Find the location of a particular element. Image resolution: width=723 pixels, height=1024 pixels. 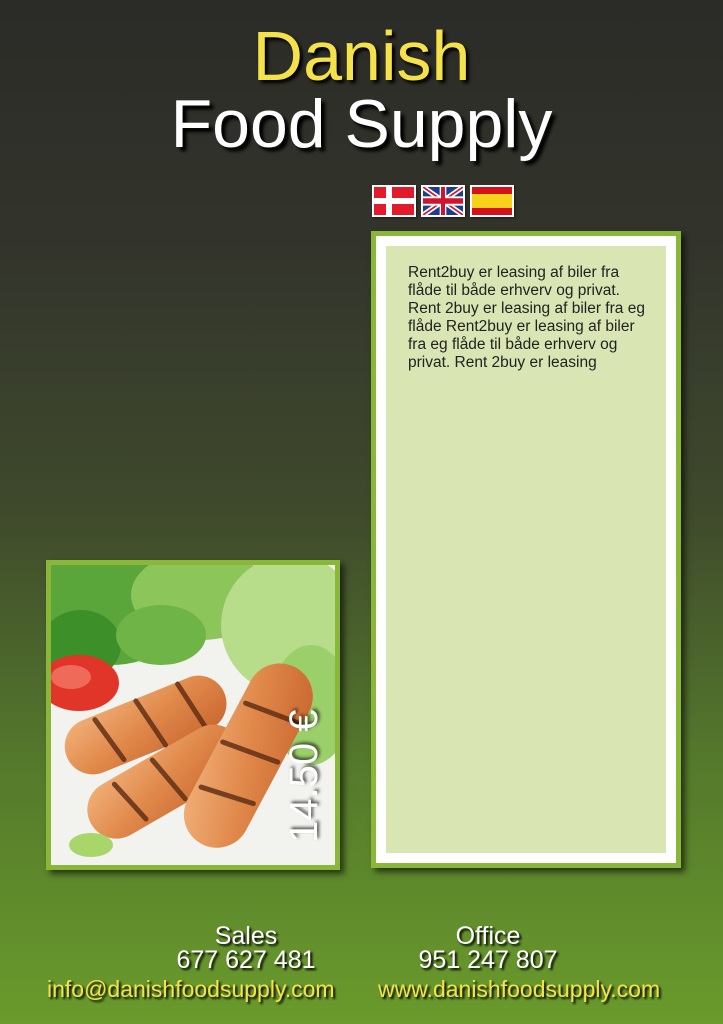

office-phone: 951 247 807 is located at coordinates (488, 960).